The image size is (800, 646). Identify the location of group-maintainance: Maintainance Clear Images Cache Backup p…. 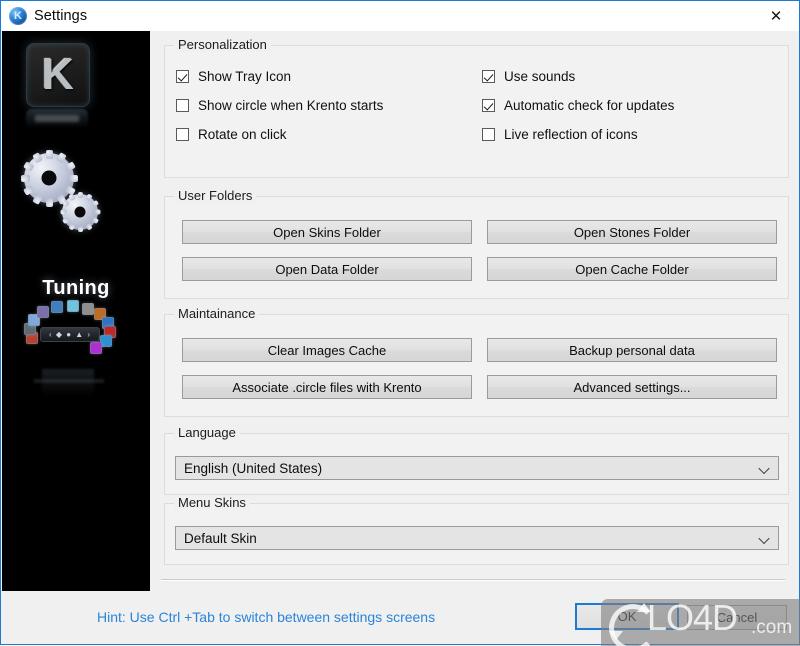
(476, 361).